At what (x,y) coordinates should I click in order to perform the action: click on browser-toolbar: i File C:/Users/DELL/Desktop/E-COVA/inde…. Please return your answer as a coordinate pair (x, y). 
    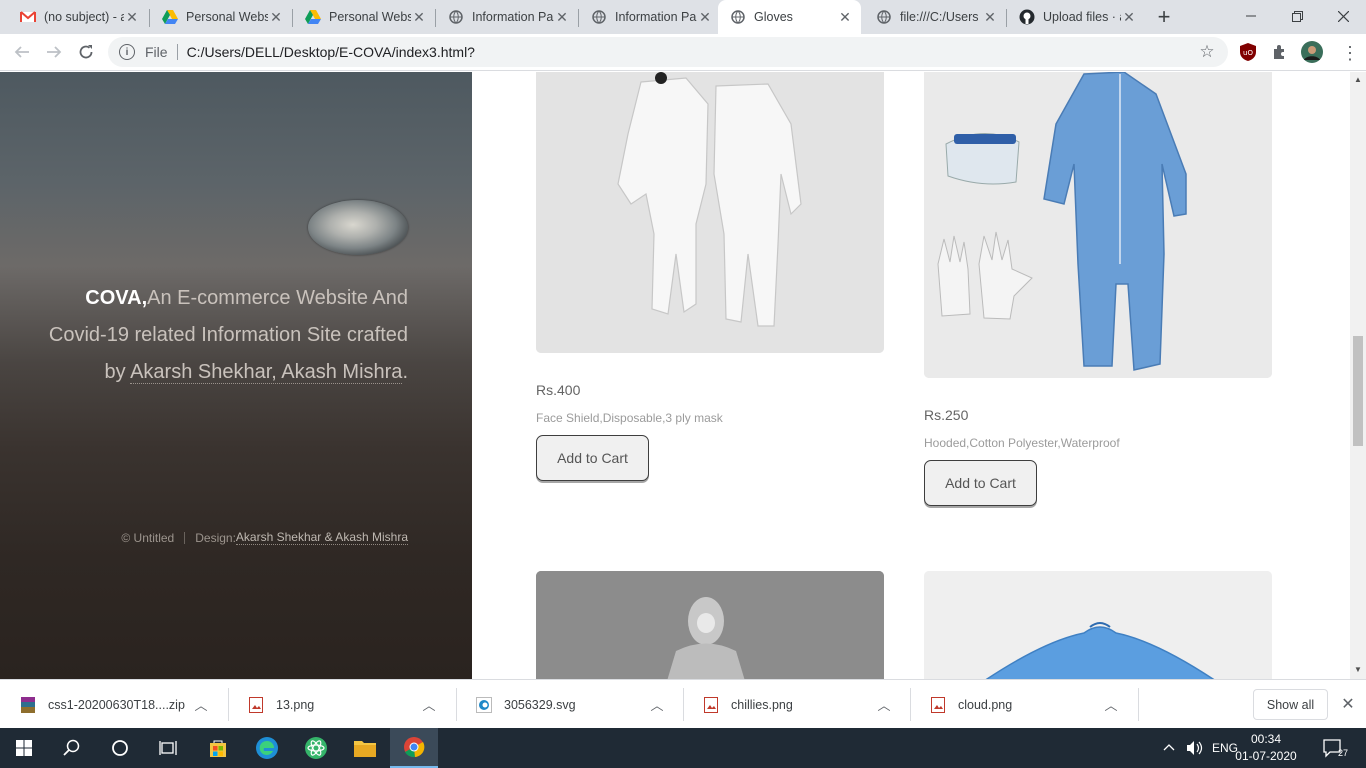
    Looking at the image, I should click on (683, 52).